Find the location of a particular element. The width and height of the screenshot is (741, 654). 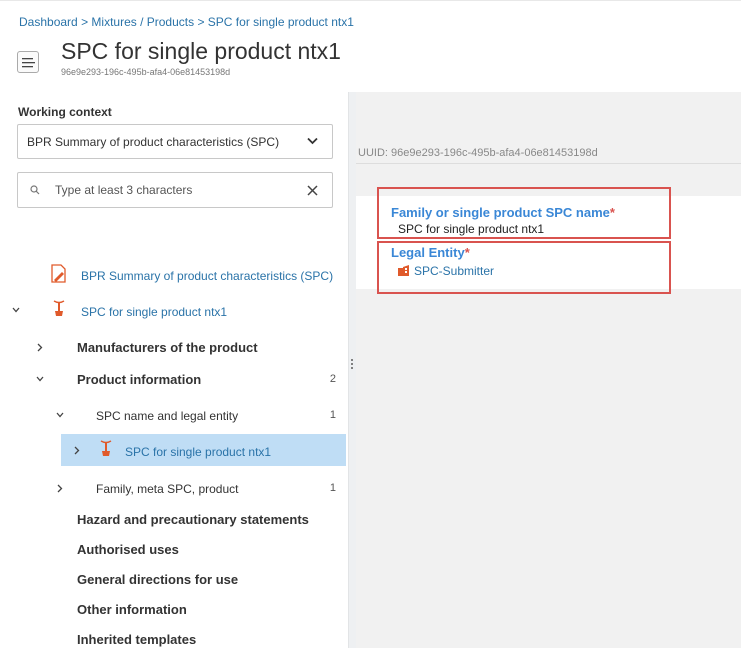

search-input is located at coordinates (175, 190).